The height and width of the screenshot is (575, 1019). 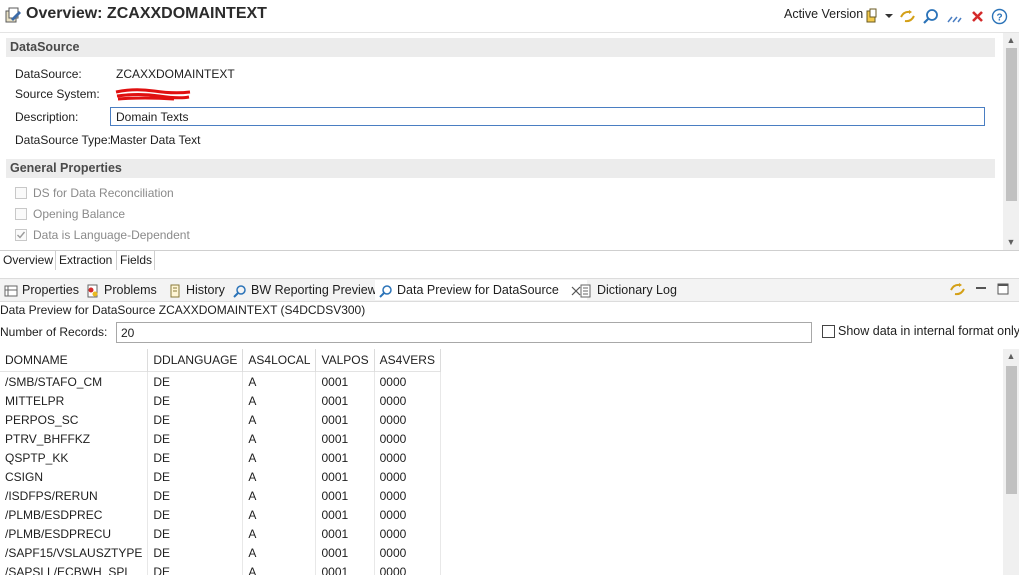 I want to click on tab-extraction: Extraction, so click(x=86, y=260).